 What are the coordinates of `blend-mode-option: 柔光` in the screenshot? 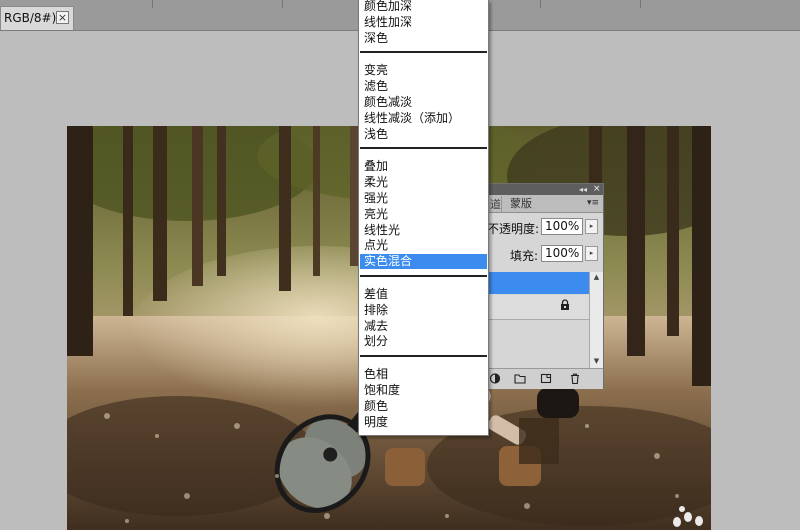 It's located at (423, 182).